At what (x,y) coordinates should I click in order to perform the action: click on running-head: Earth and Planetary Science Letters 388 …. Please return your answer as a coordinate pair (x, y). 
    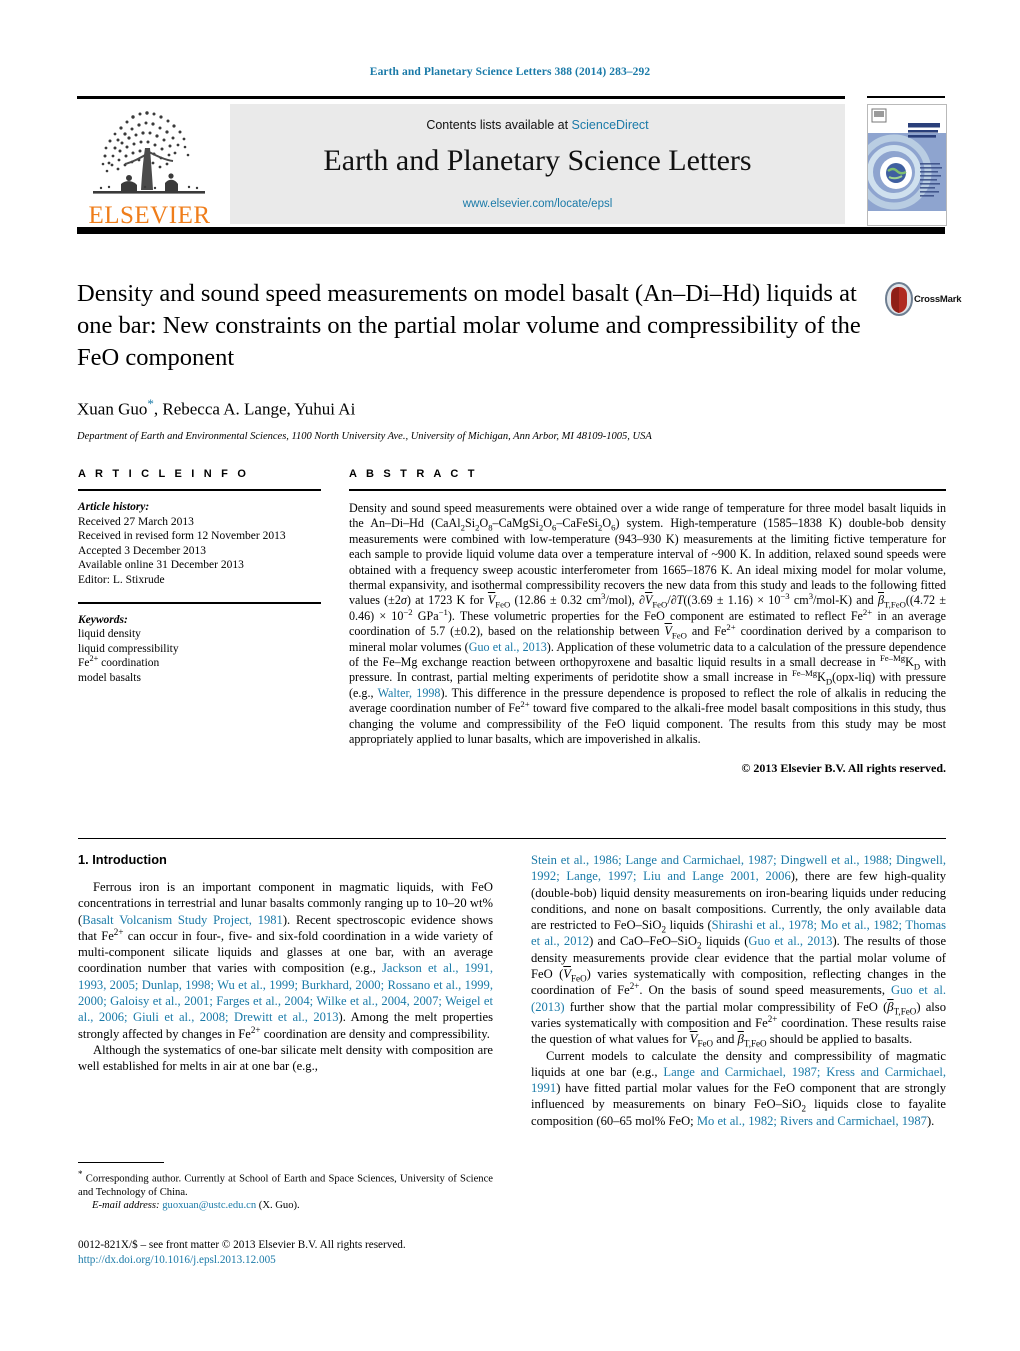
    Looking at the image, I should click on (510, 72).